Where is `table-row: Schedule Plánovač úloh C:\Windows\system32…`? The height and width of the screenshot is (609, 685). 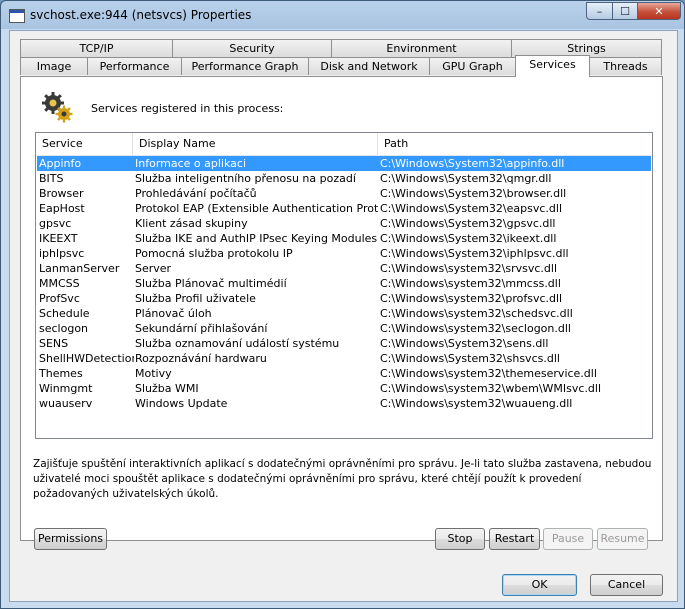
table-row: Schedule Plánovač úloh C:\Windows\system32… is located at coordinates (344, 313).